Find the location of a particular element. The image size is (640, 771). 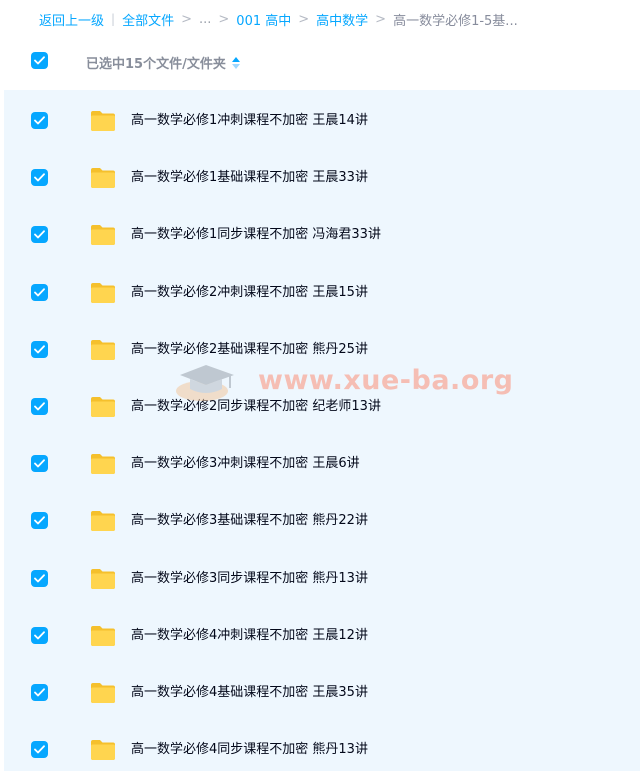

breadcrumb-level1: 001 高中 is located at coordinates (263, 19).